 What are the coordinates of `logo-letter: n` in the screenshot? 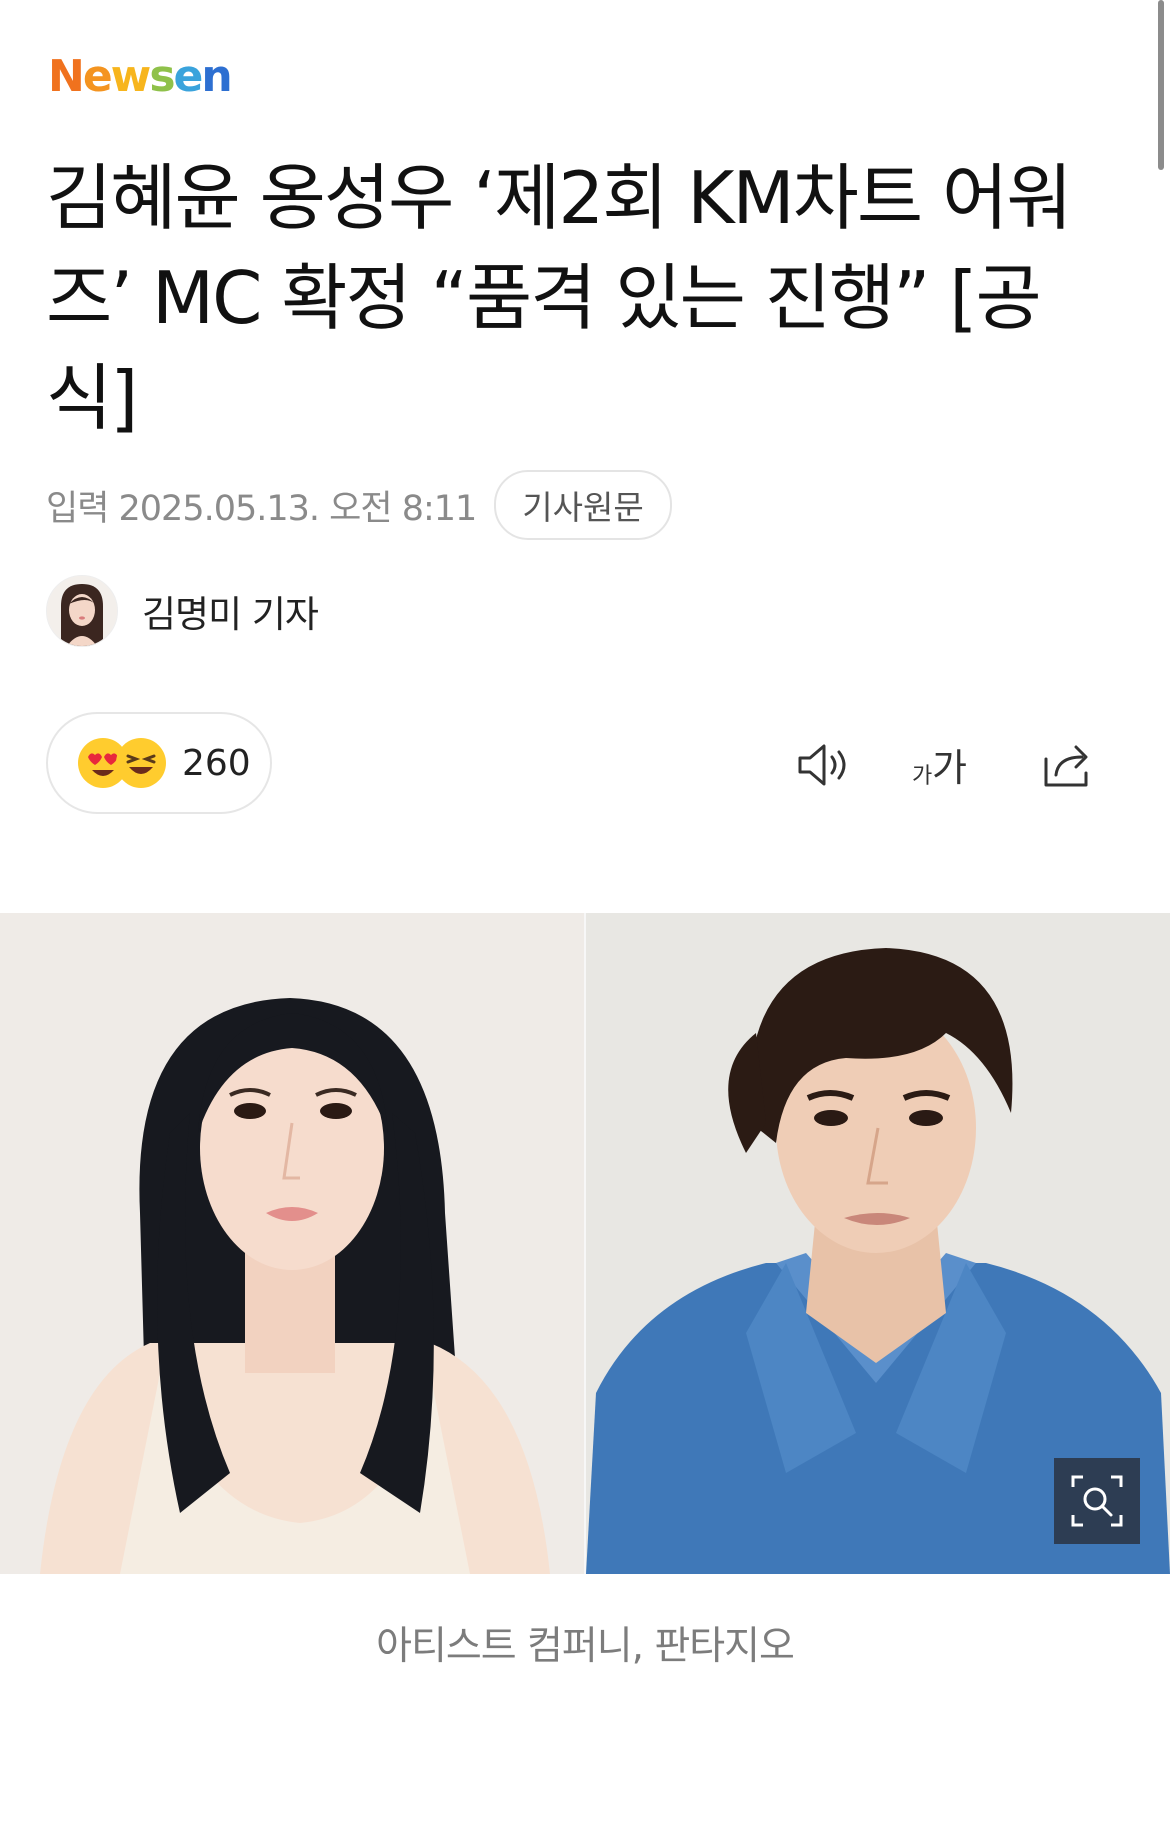 It's located at (216, 76).